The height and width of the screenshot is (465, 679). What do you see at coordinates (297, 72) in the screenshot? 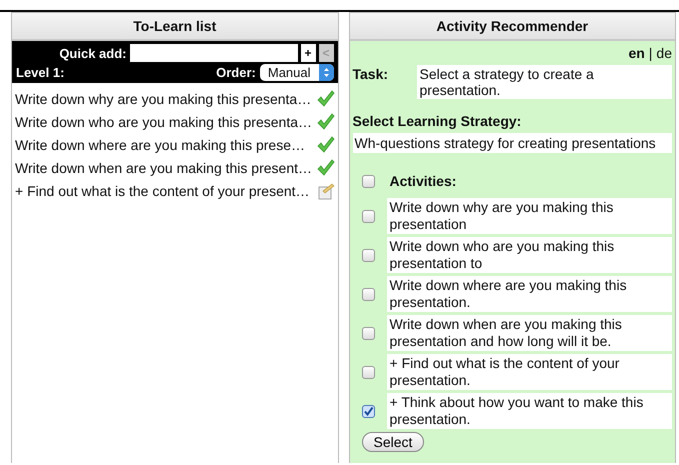
I see `order-dropdown: Manual` at bounding box center [297, 72].